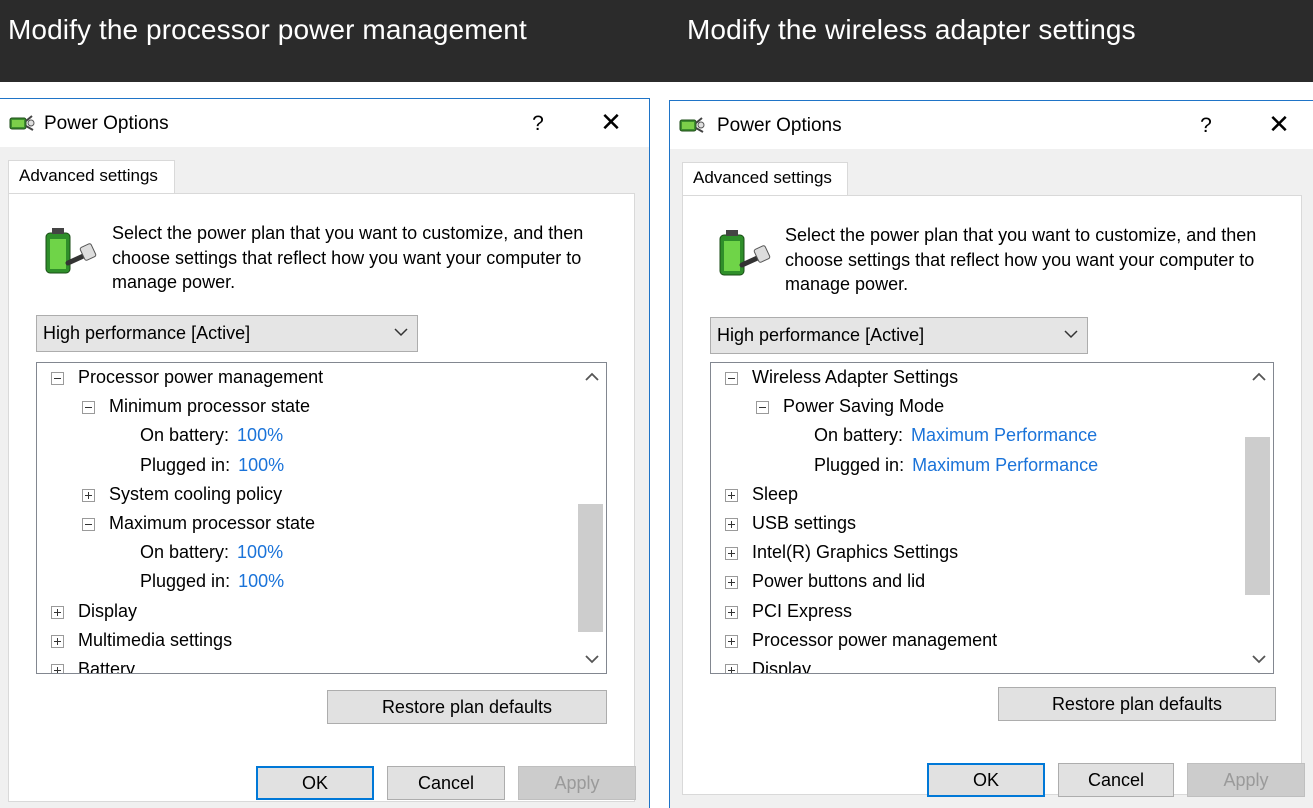 This screenshot has width=1313, height=808. What do you see at coordinates (211, 435) in the screenshot?
I see `tree-row-label: On battery: 100%` at bounding box center [211, 435].